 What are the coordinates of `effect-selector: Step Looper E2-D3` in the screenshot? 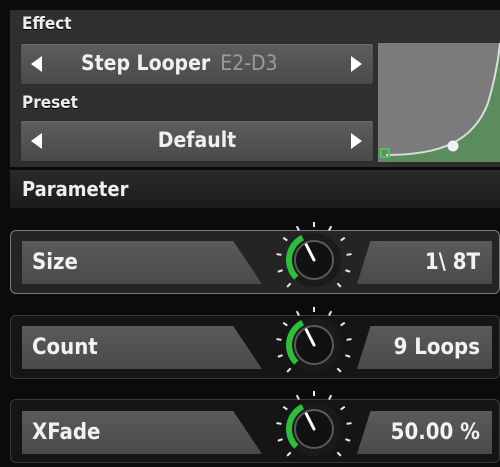 It's located at (197, 64).